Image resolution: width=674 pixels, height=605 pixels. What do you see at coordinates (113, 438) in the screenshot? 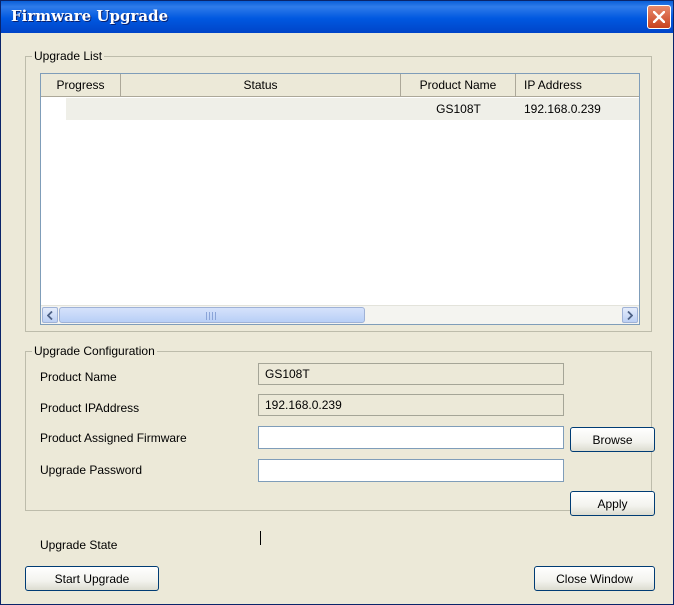
I see `firmware-label: Product Assigned Firmware` at bounding box center [113, 438].